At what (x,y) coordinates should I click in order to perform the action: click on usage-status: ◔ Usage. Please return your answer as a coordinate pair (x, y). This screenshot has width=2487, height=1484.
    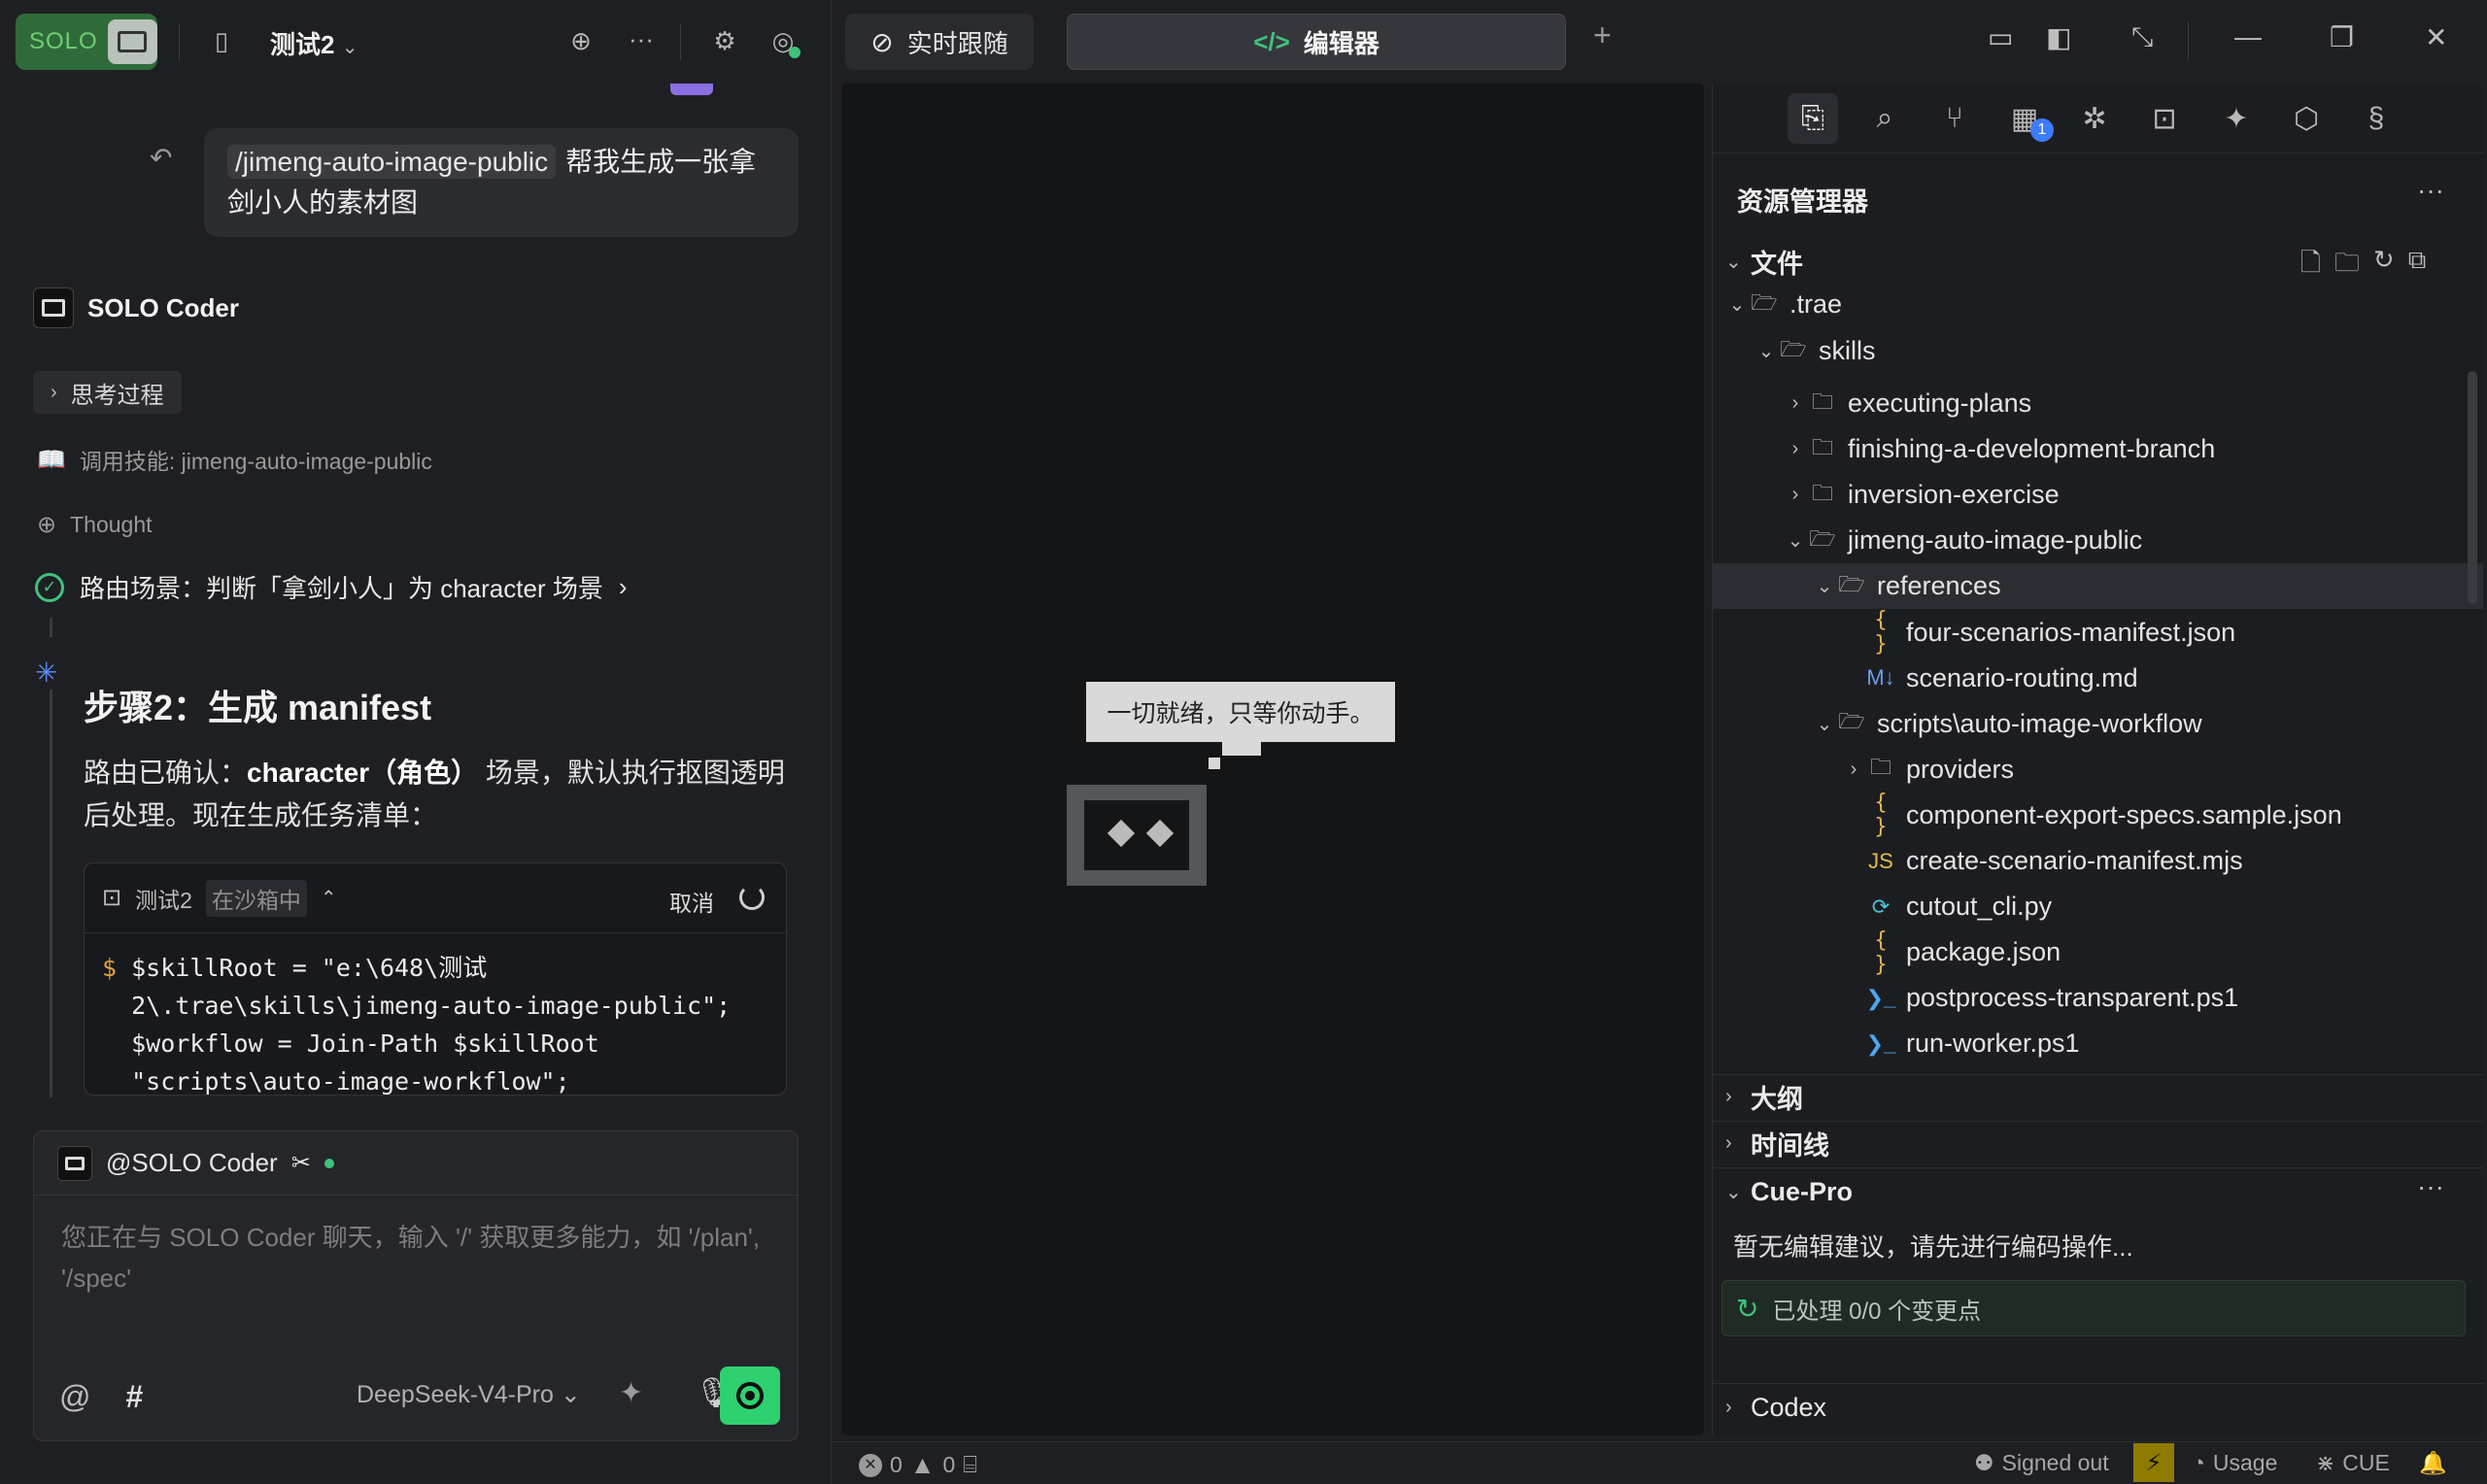
    Looking at the image, I should click on (2234, 1463).